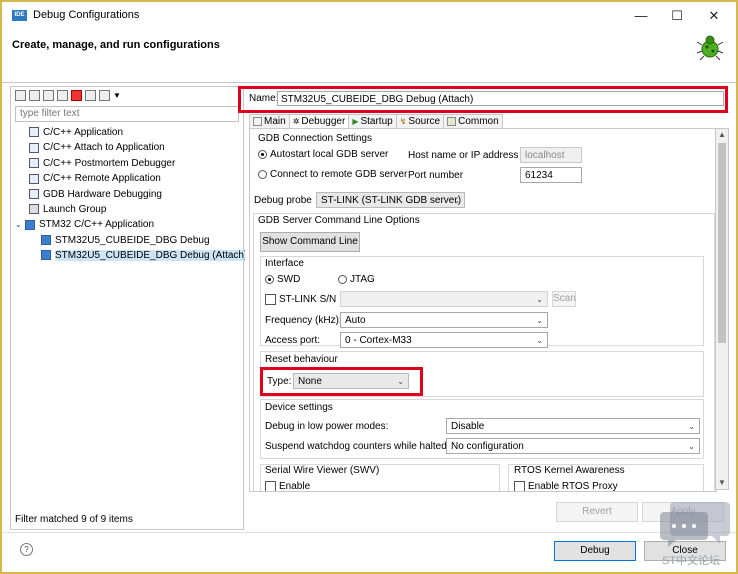 This screenshot has width=738, height=574. Describe the element at coordinates (128, 132) in the screenshot. I see `tree-item: C/C++ Application` at that location.